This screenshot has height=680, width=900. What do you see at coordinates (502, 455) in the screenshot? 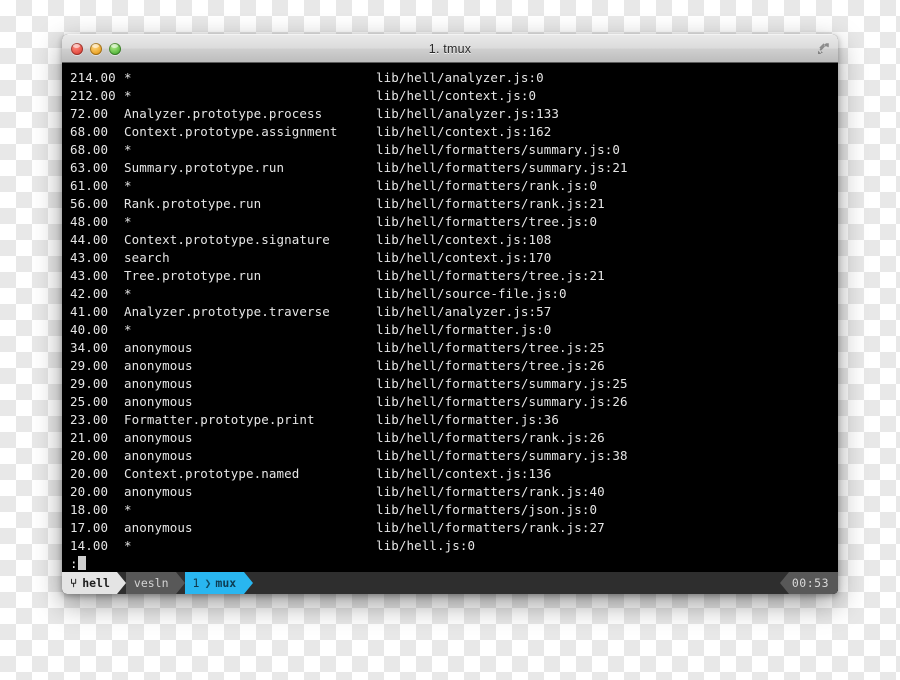
I see `profiler-row-location: lib/hell/formatters/summary.js:38` at bounding box center [502, 455].